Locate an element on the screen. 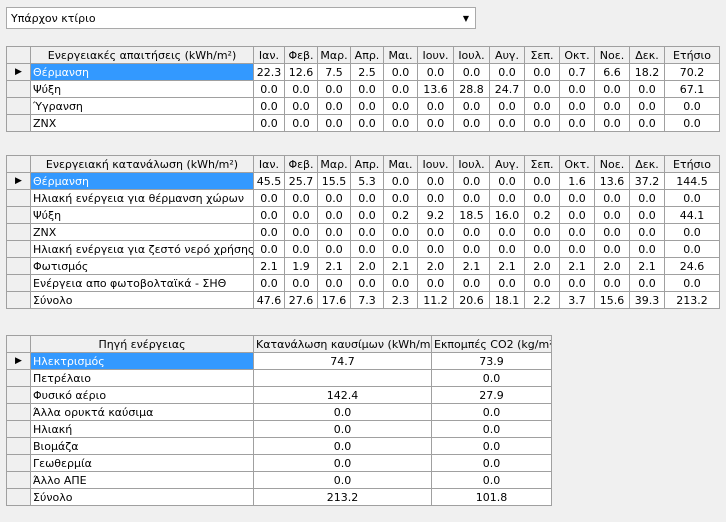 The image size is (726, 522). consumption-label-header: Ενεργειακή κατανάλωση (kWh/m²) is located at coordinates (142, 164).